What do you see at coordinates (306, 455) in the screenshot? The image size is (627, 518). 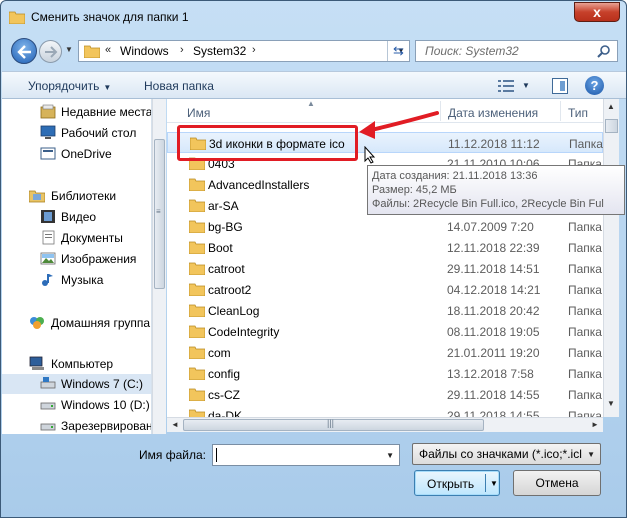 I see `filename-input: ▼` at bounding box center [306, 455].